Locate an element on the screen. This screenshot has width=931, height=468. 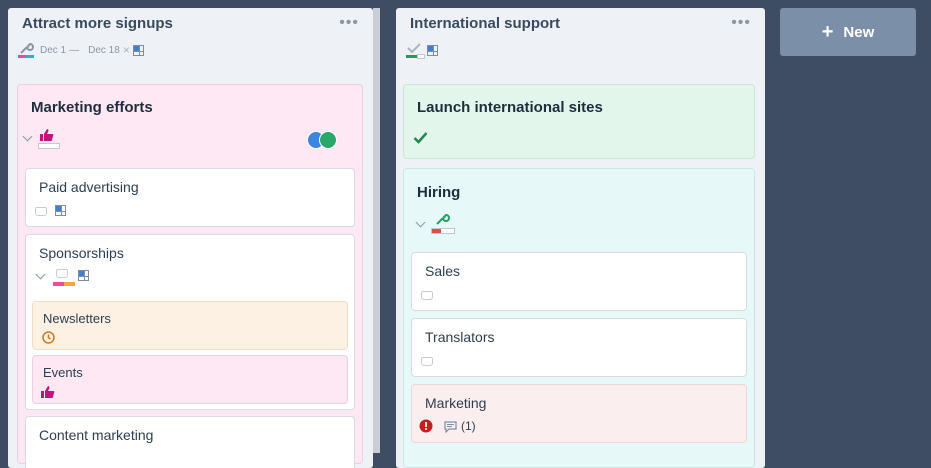
card-title: Paid advertising is located at coordinates (89, 187).